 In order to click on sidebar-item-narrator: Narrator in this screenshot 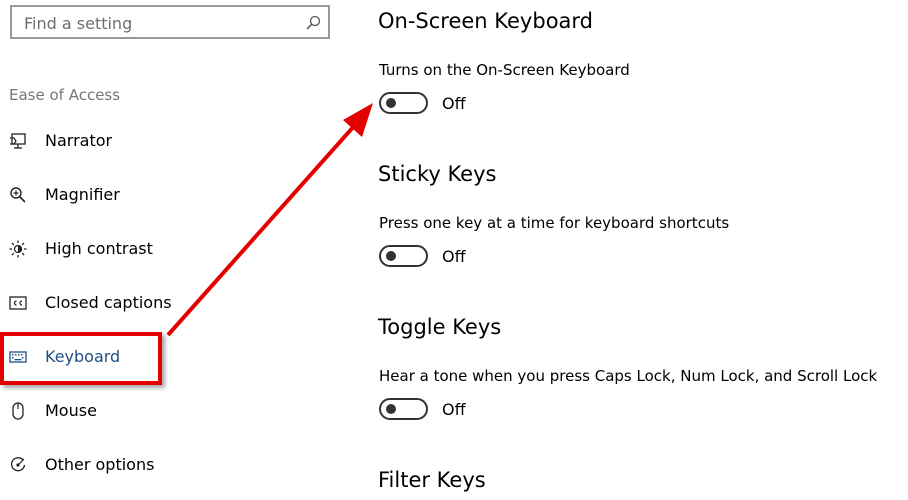, I will do `click(165, 141)`.